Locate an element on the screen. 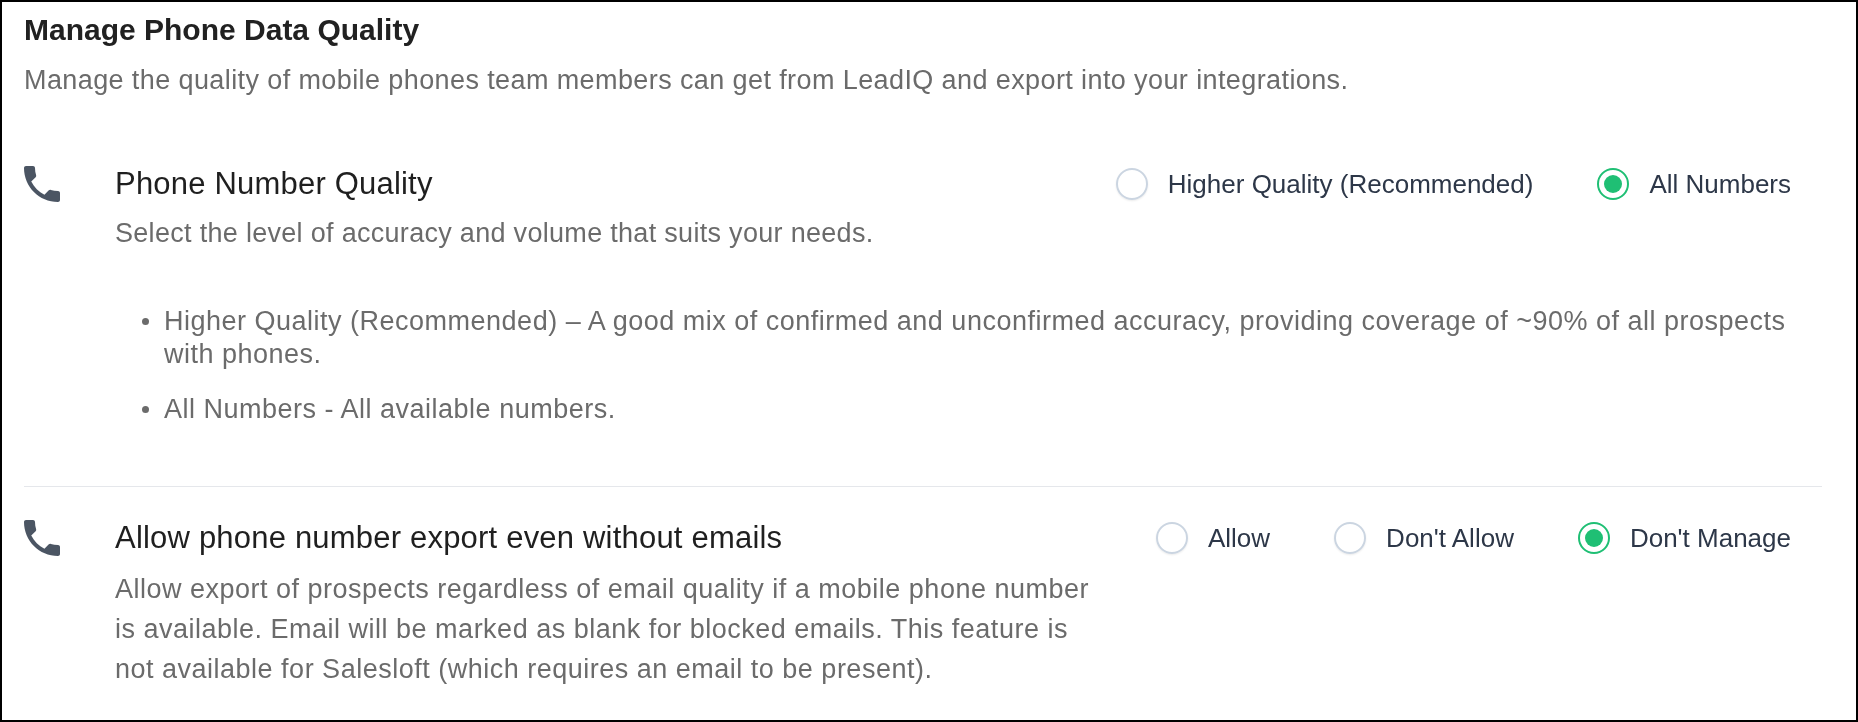 This screenshot has width=1858, height=722. note-text: All Numbers - All available numbers. is located at coordinates (390, 409).